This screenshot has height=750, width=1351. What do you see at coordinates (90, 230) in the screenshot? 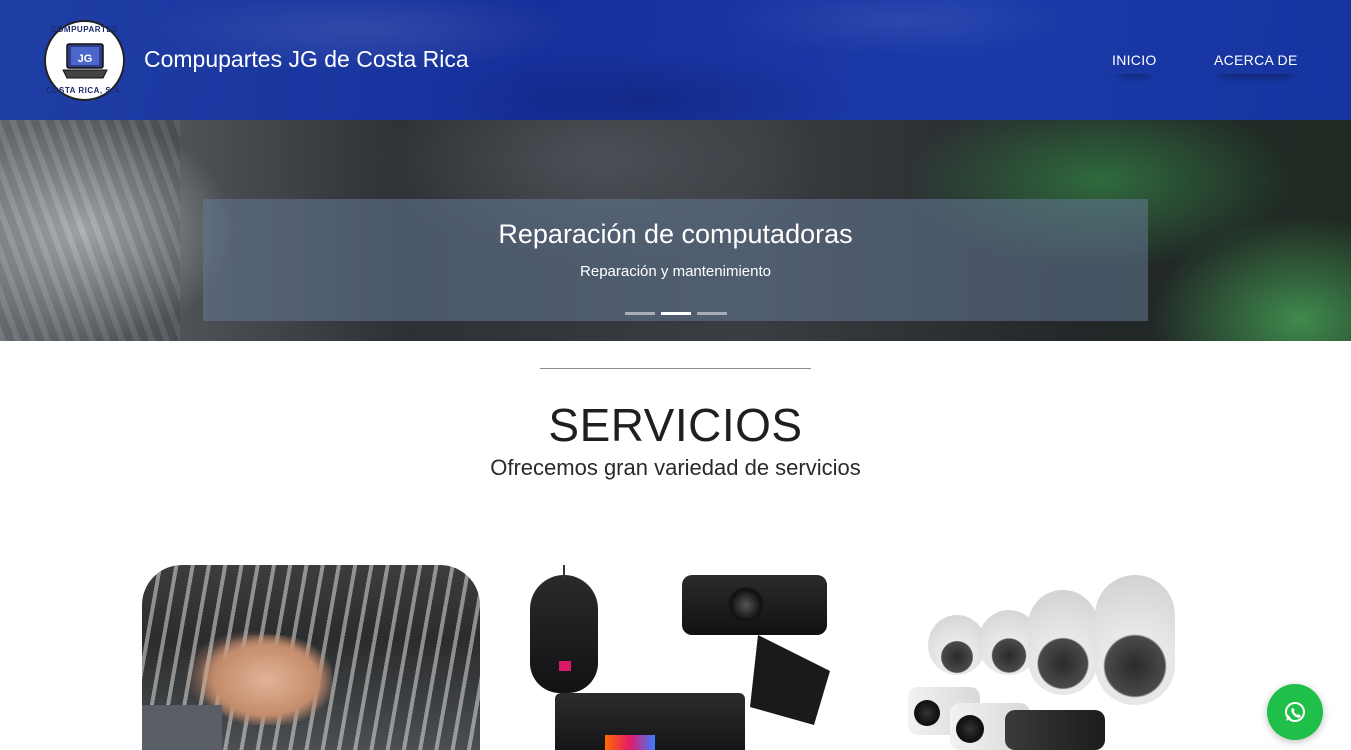
I see `hero-background-image` at bounding box center [90, 230].